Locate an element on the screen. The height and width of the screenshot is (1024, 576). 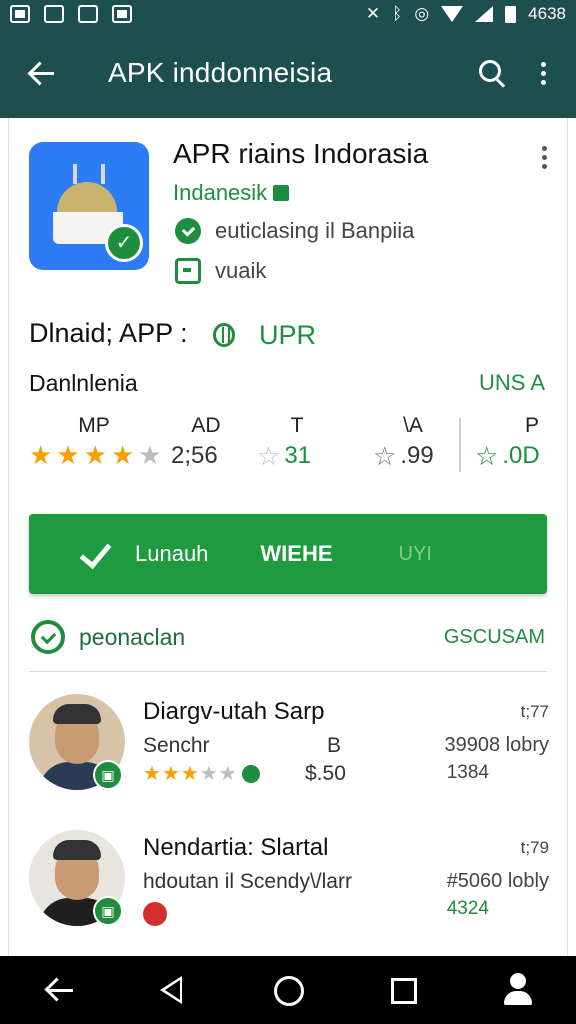
status-time: 4638 is located at coordinates (547, 13).